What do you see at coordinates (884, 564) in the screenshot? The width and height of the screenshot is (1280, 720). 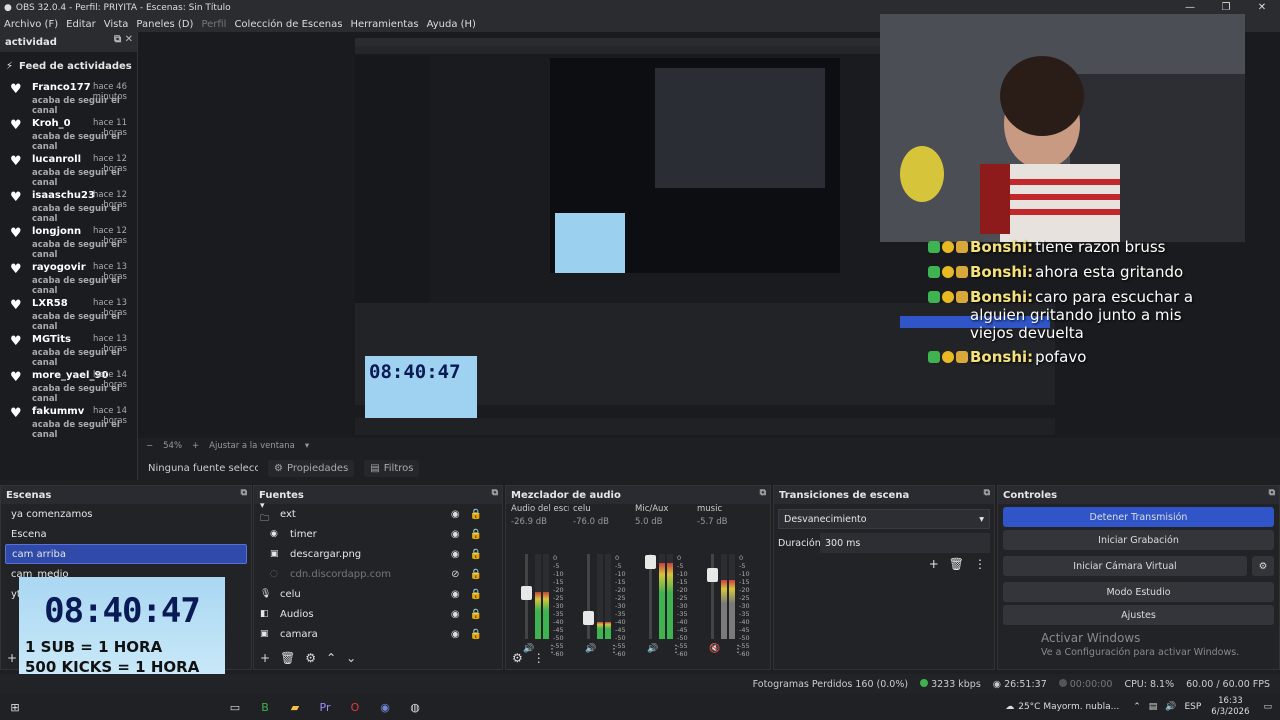 I see `transition-actions: + 🗑 ⋮` at bounding box center [884, 564].